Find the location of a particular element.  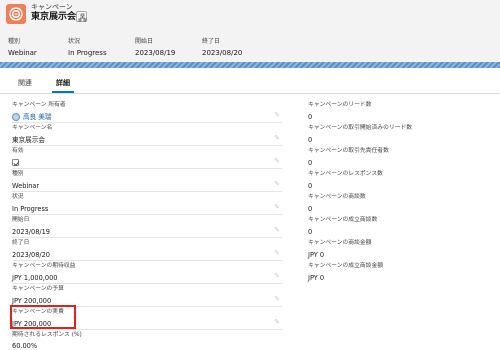

field-campaign-owner: キャンペーン 所有者 高良 美瑞 ✎ is located at coordinates (147, 112).